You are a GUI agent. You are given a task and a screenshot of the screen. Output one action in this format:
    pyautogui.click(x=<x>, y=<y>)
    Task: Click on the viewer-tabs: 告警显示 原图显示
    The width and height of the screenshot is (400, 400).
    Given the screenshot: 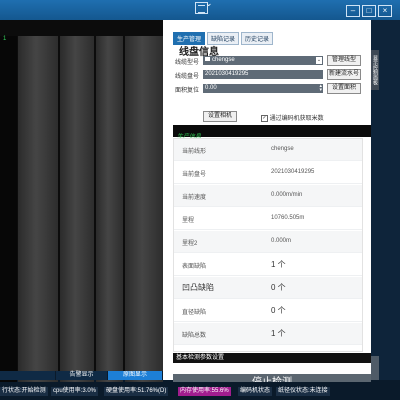 What is the action you would take?
    pyautogui.click(x=81, y=375)
    